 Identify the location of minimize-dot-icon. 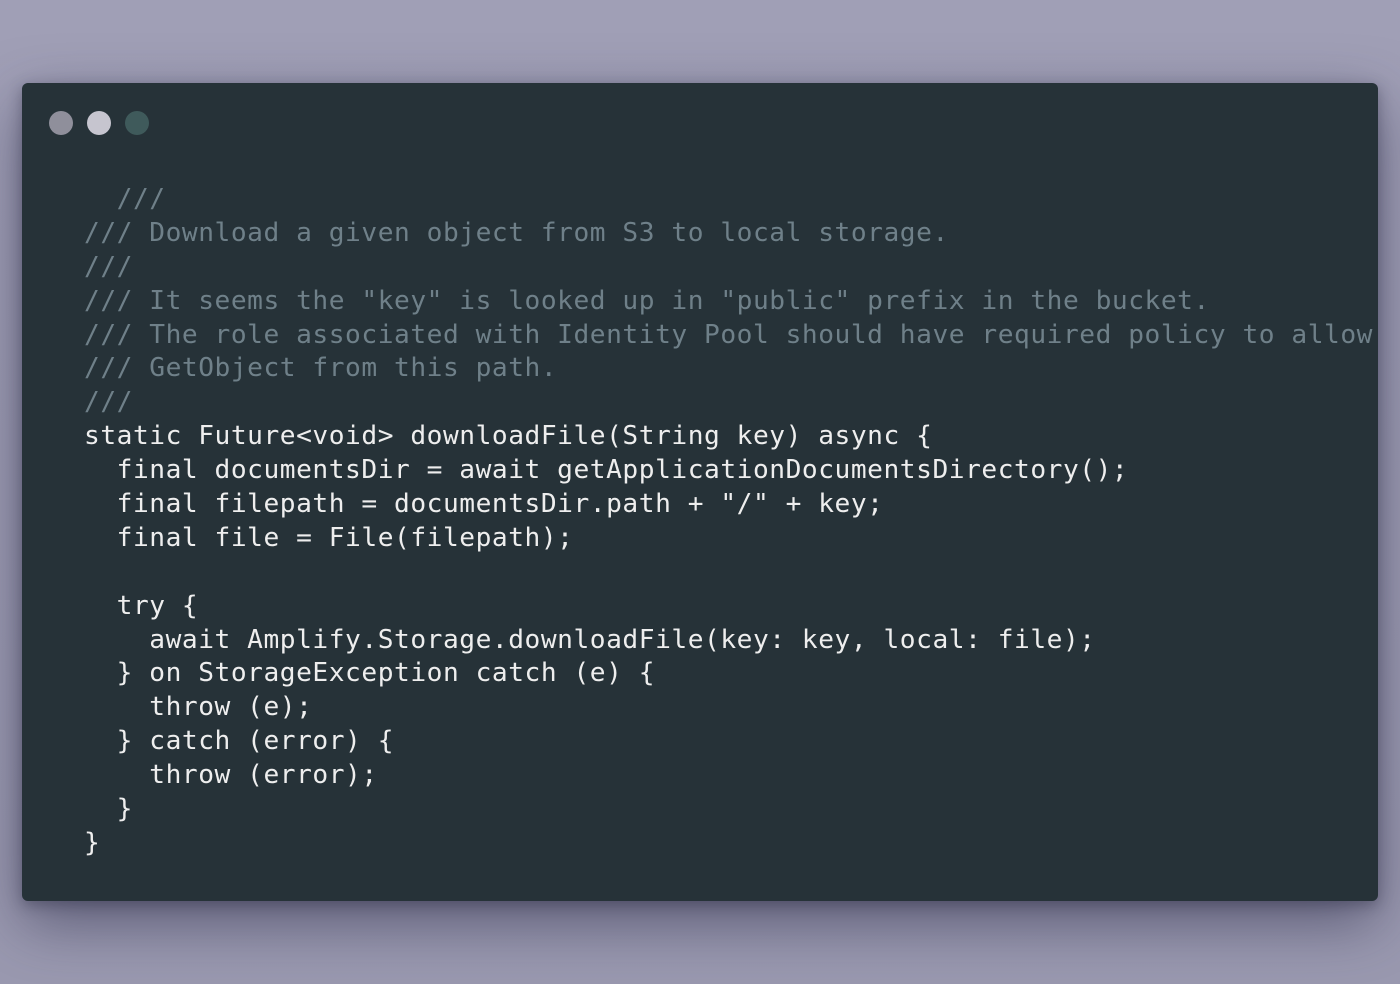
(99, 123).